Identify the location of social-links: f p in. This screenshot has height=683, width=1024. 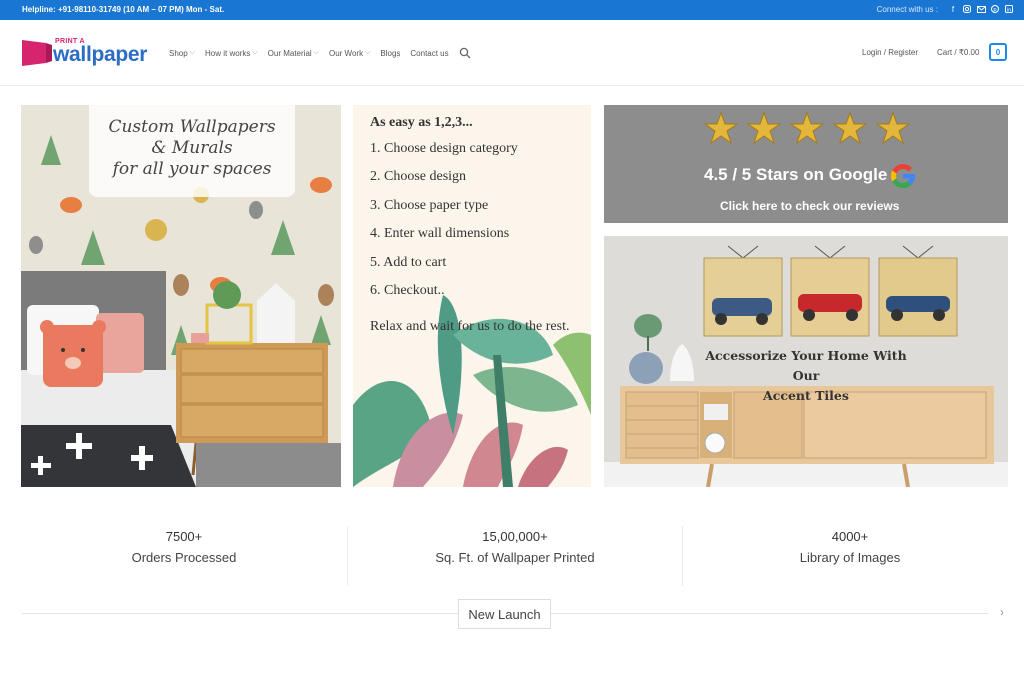
(981, 9).